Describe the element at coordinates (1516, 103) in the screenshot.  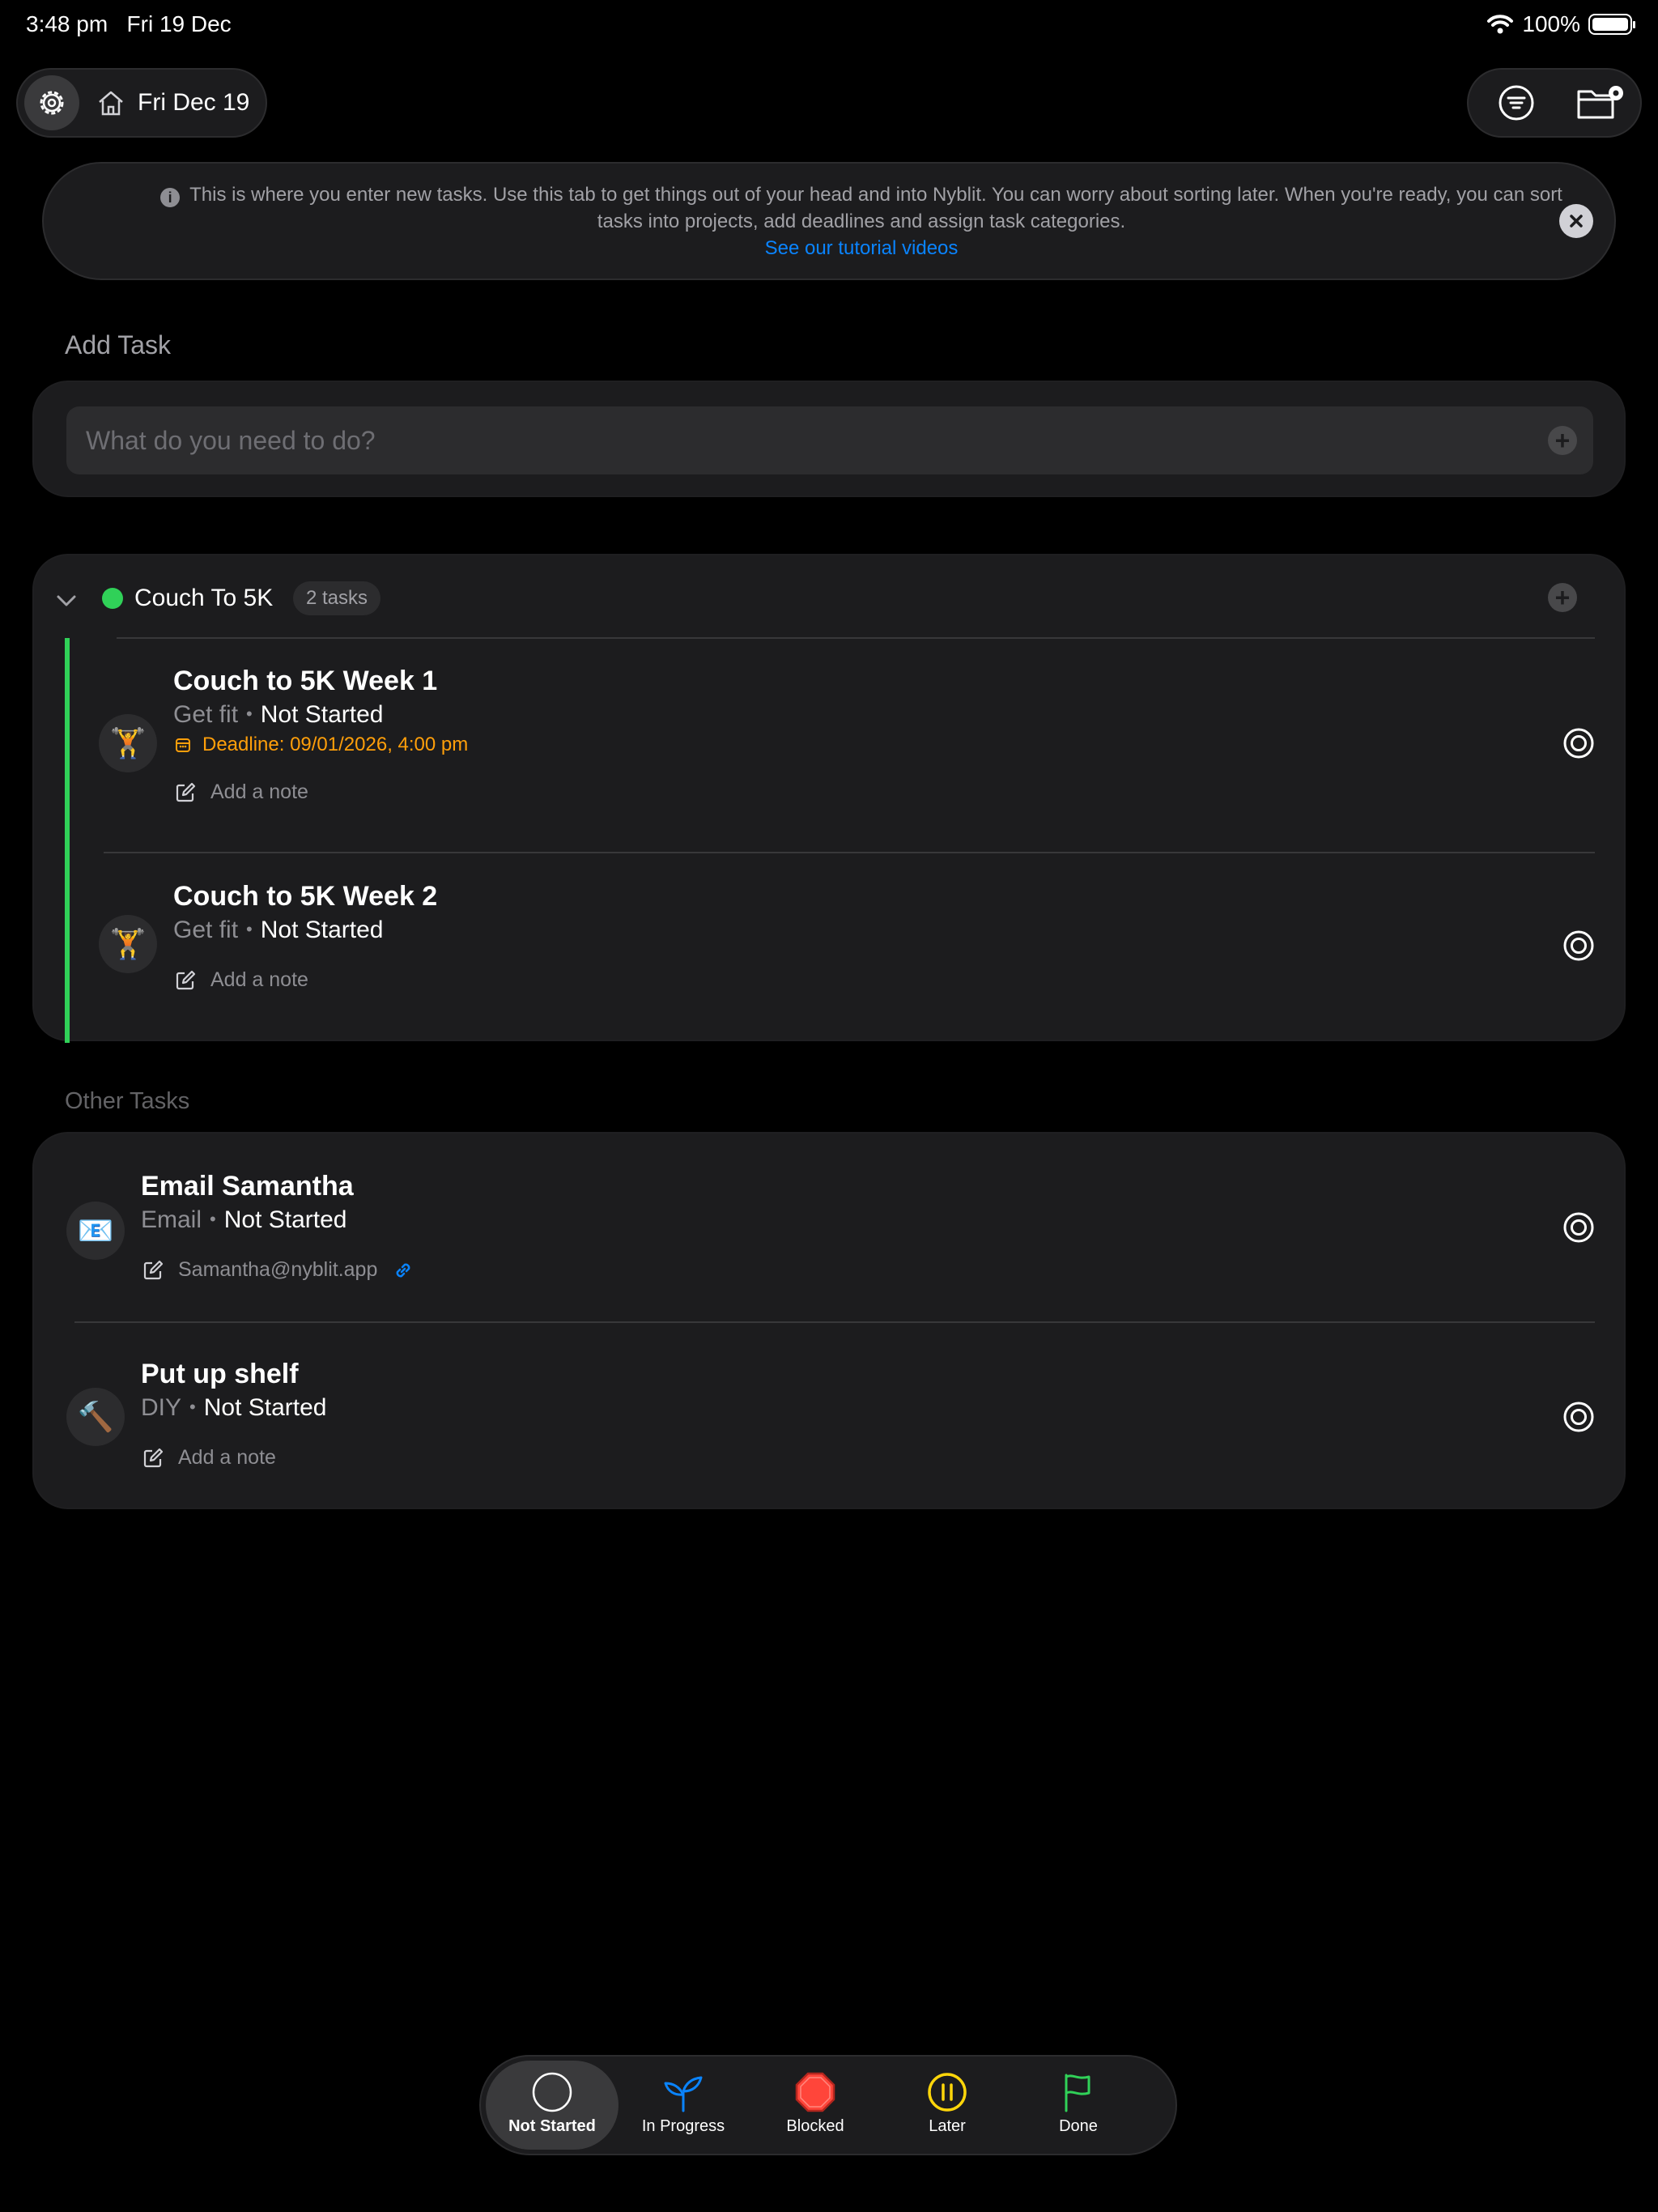
I see `filter-icon` at that location.